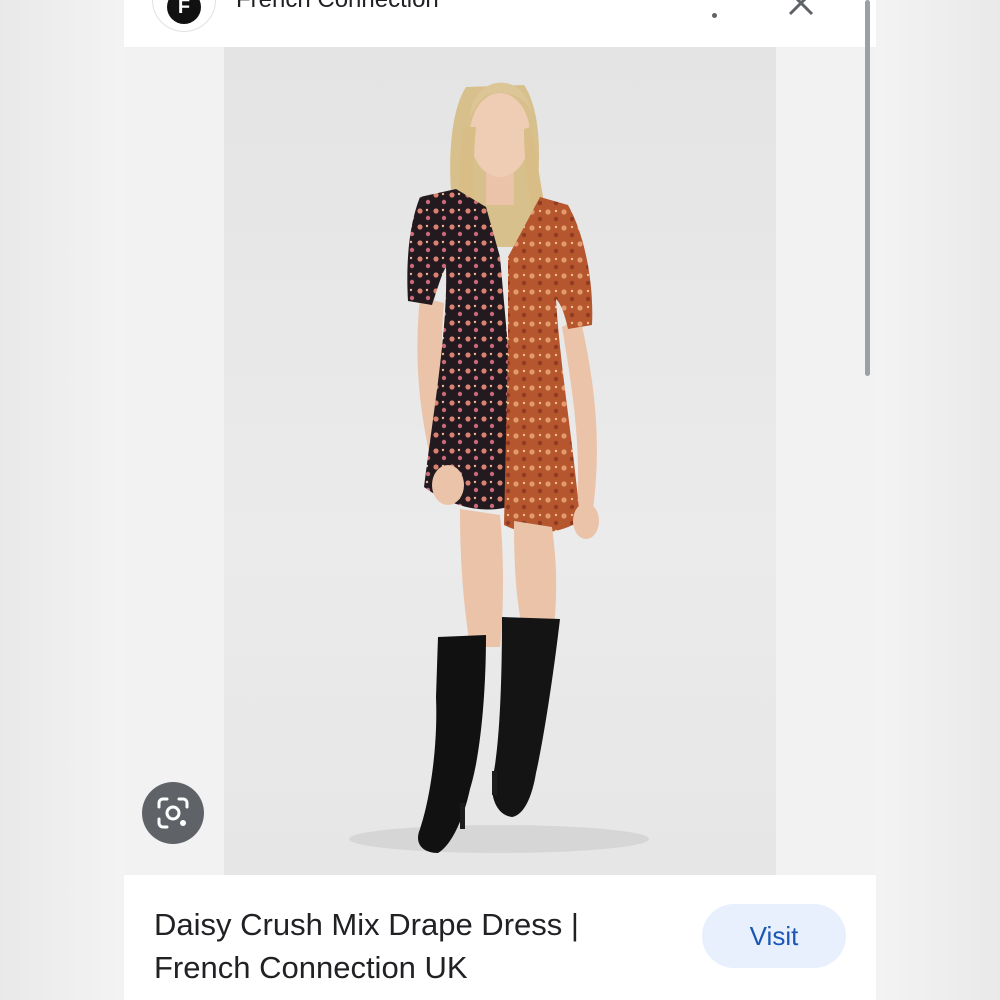  Describe the element at coordinates (714, 15) in the screenshot. I see `more-vert-icon` at that location.